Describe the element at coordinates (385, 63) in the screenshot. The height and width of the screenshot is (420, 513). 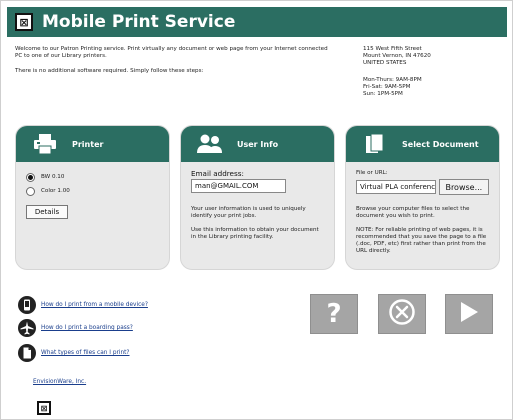
I see `address-country: UNITED STATES` at that location.